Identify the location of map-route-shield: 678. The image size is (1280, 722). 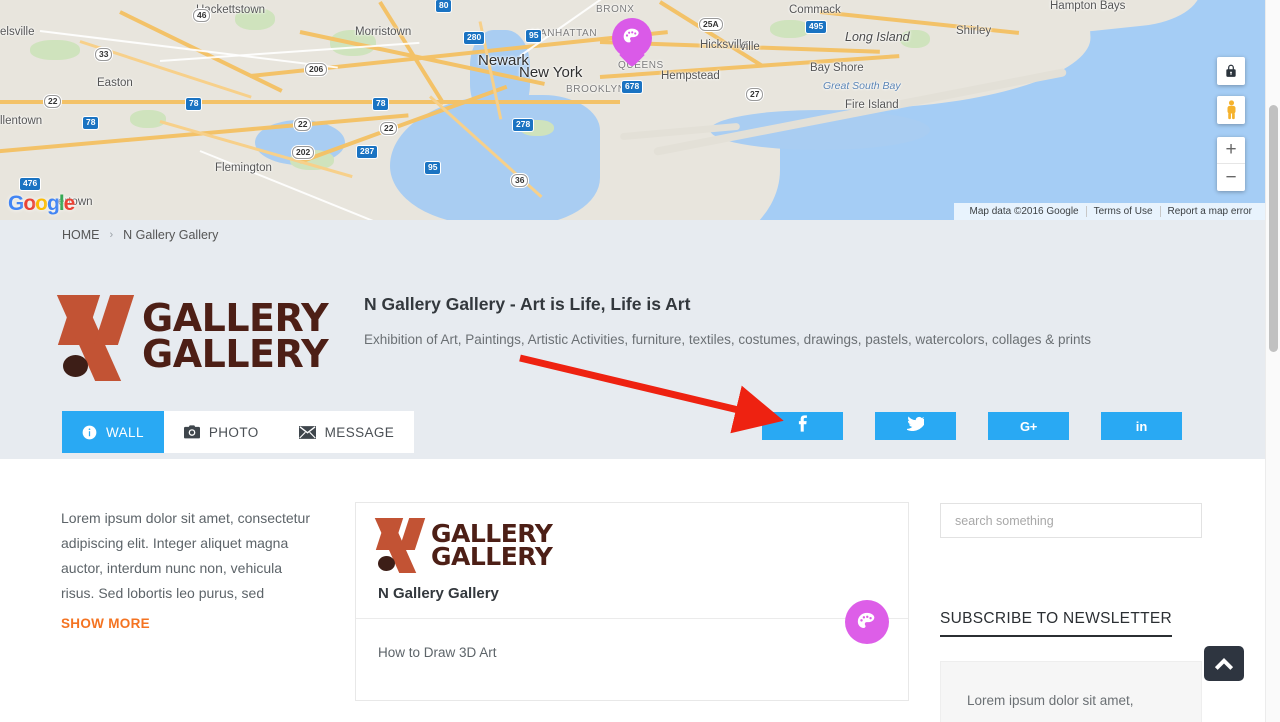
(632, 87).